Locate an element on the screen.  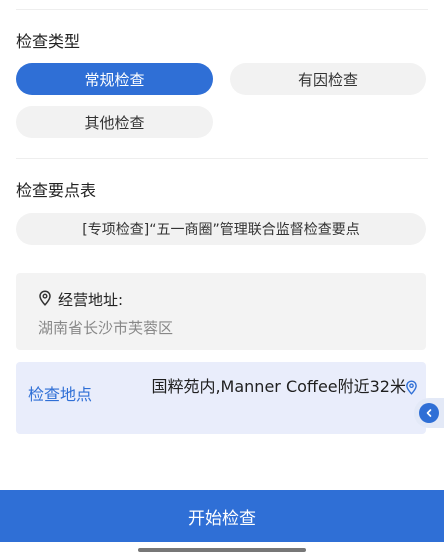
checklist-value: [专项检查]“五一商圈”管理联合监督检查要点 is located at coordinates (221, 230).